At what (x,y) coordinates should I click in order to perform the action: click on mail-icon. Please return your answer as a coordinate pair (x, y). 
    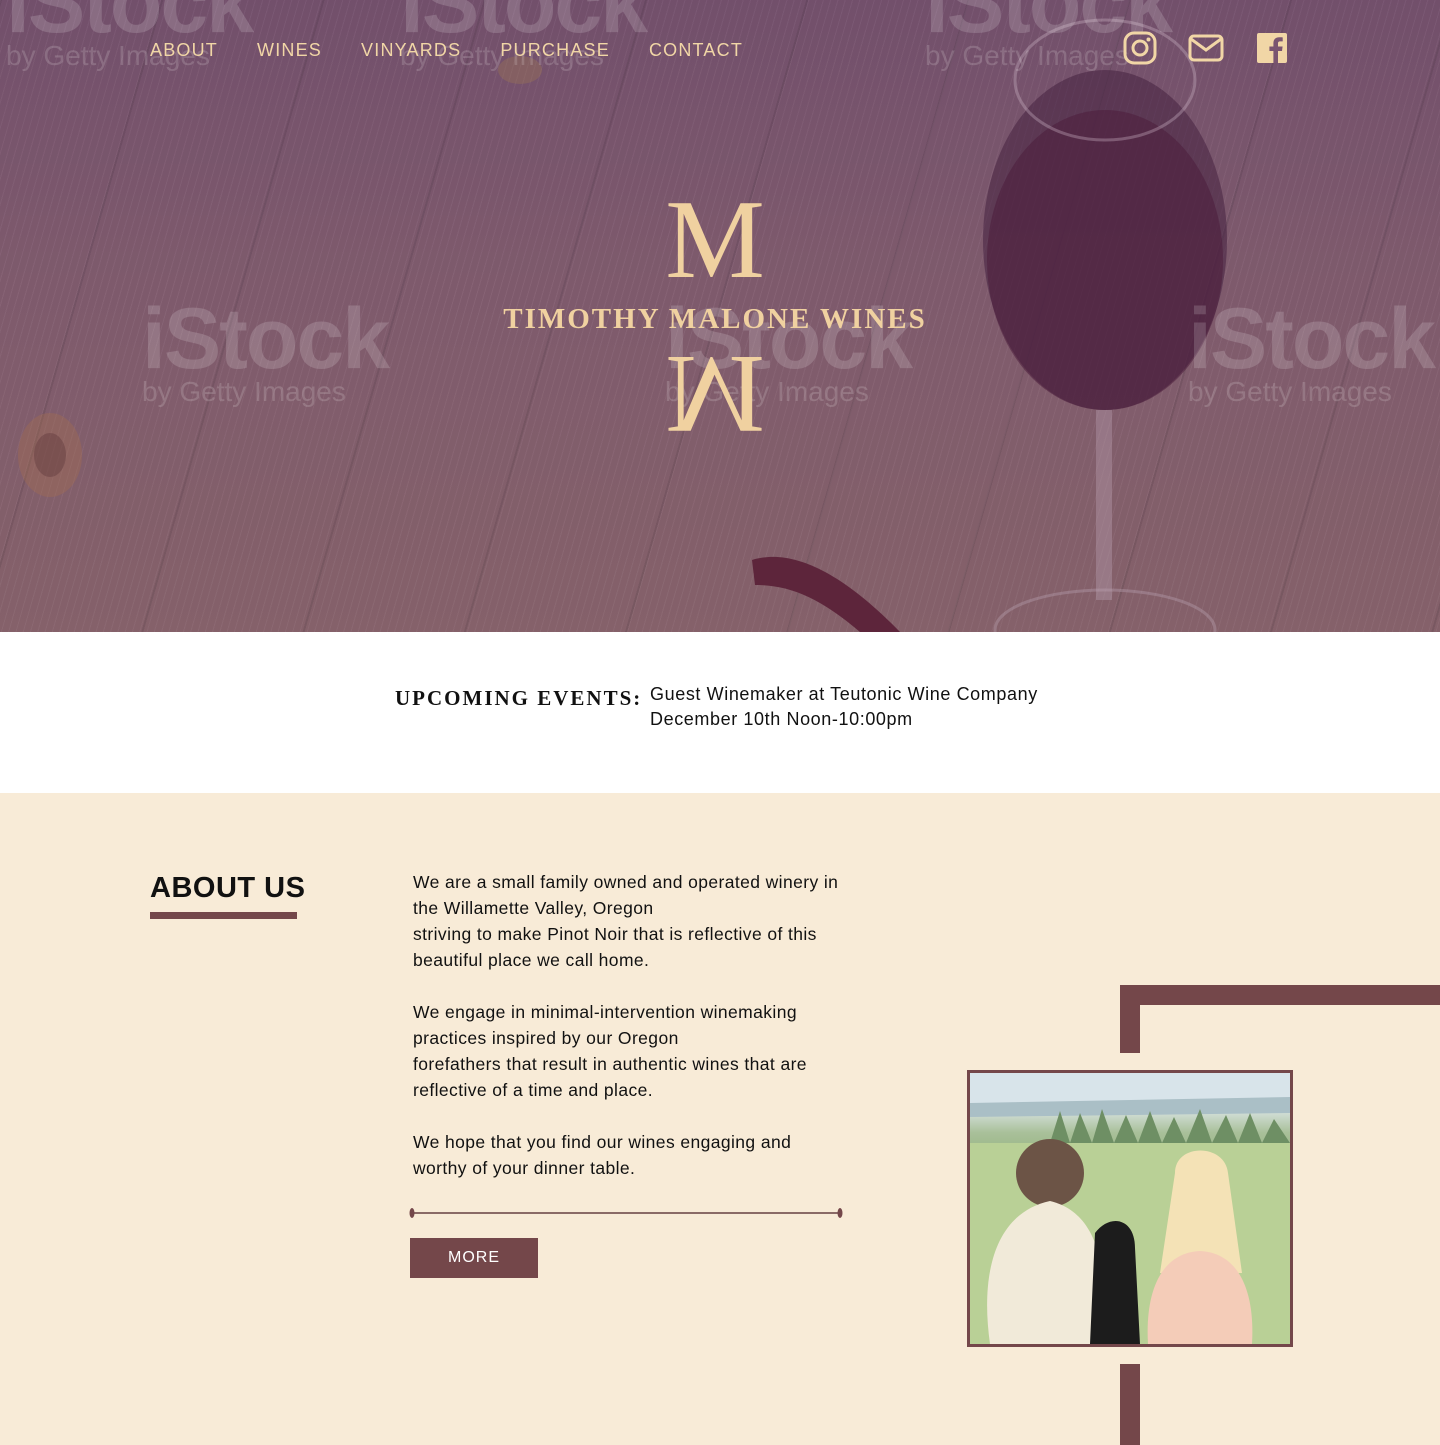
    Looking at the image, I should click on (1206, 48).